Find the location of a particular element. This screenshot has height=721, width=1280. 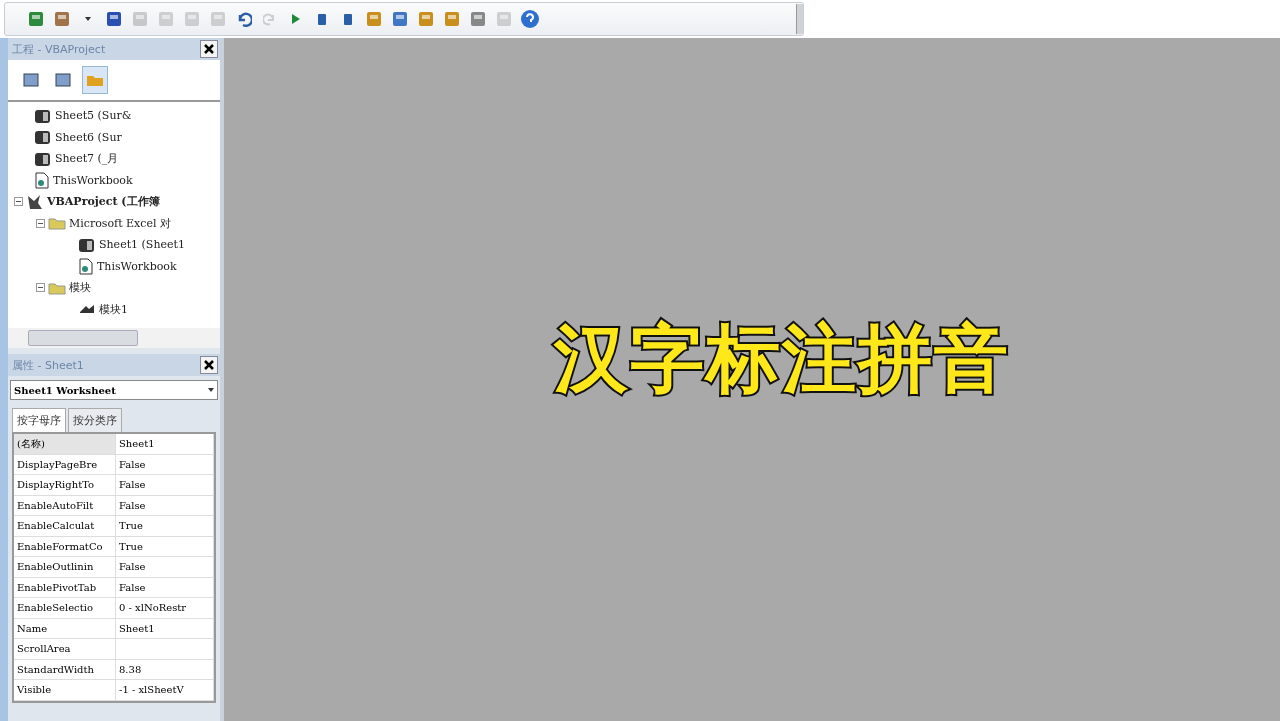

tab: 按字母序 is located at coordinates (39, 420).